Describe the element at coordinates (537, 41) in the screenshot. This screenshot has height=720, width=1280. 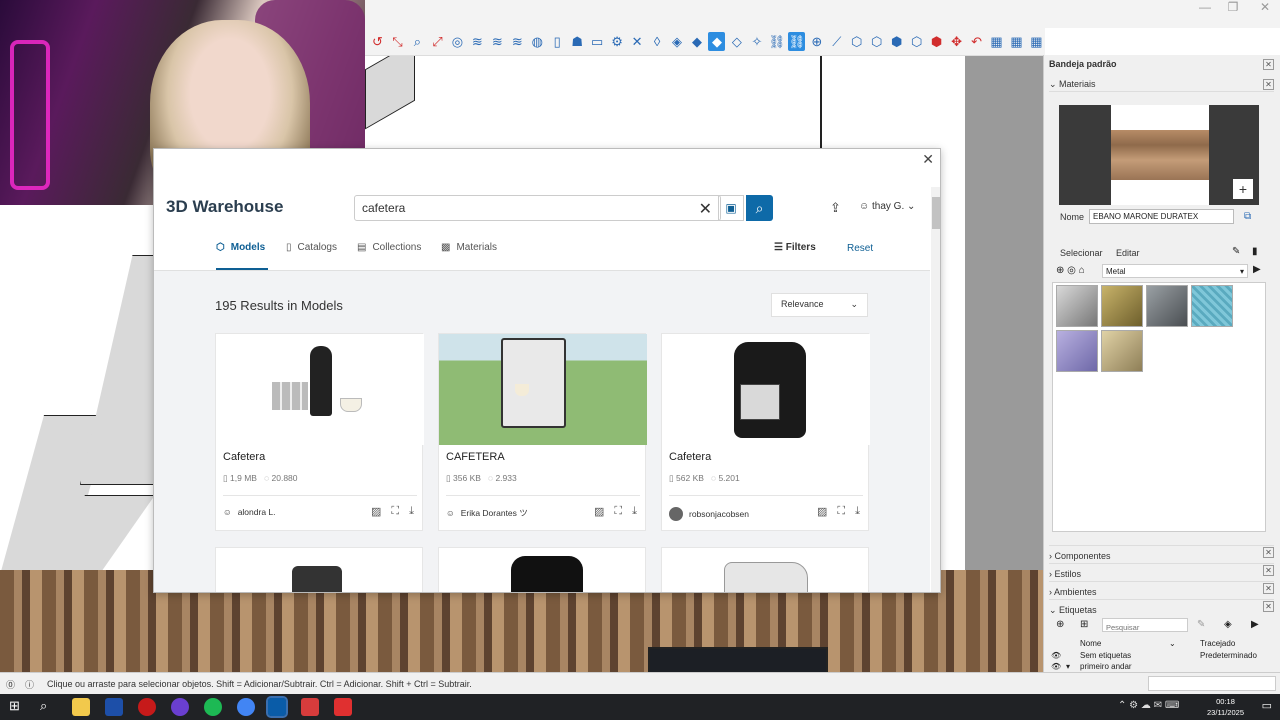
I see `geo-icon: ◍` at that location.